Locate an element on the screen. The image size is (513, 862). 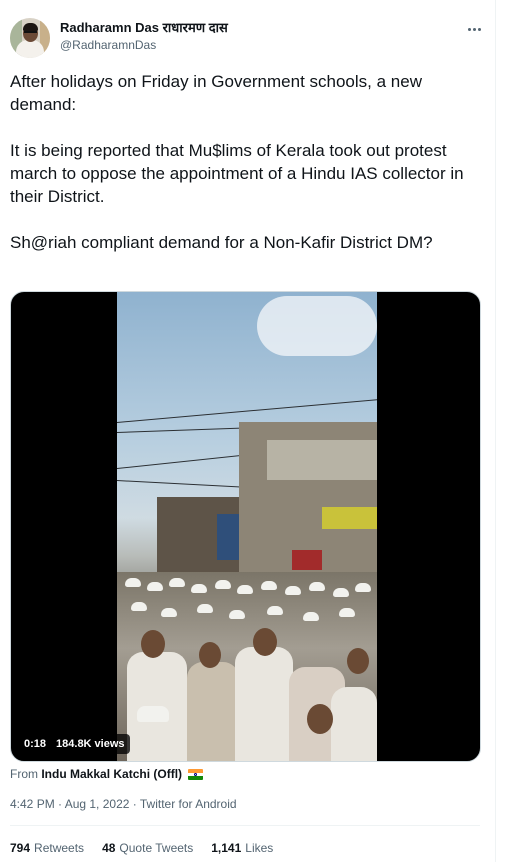
ellipsis-icon is located at coordinates (474, 29).